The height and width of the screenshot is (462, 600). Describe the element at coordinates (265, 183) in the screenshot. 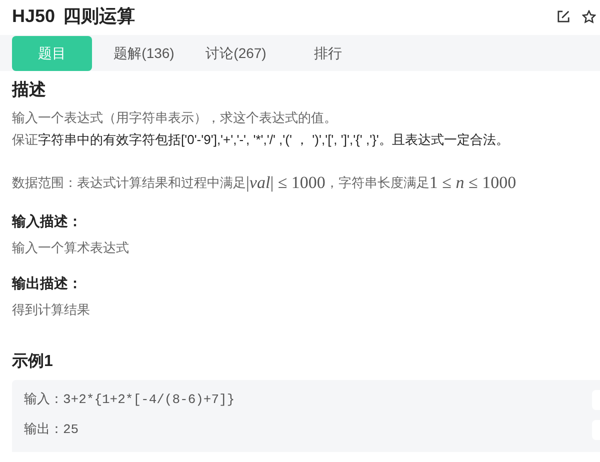

I see `description-text: 数据范围：表达式计算结果和过程中满足|val| ≤ 1000，字符串长度满足1 ≤ n ≤ 1000` at that location.